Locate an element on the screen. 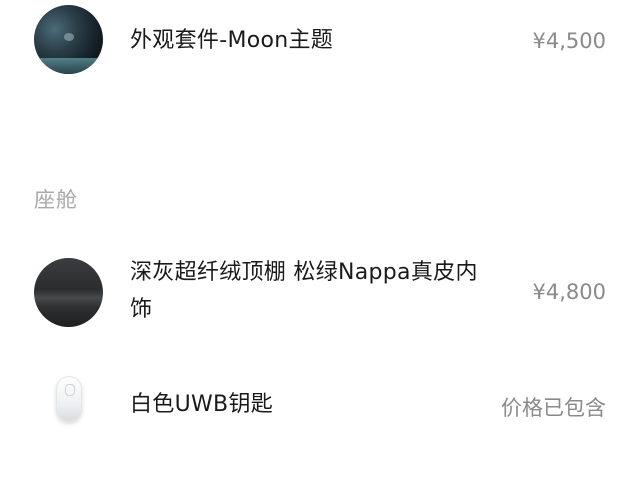 The height and width of the screenshot is (480, 640). thumbnail-band is located at coordinates (68, 66).